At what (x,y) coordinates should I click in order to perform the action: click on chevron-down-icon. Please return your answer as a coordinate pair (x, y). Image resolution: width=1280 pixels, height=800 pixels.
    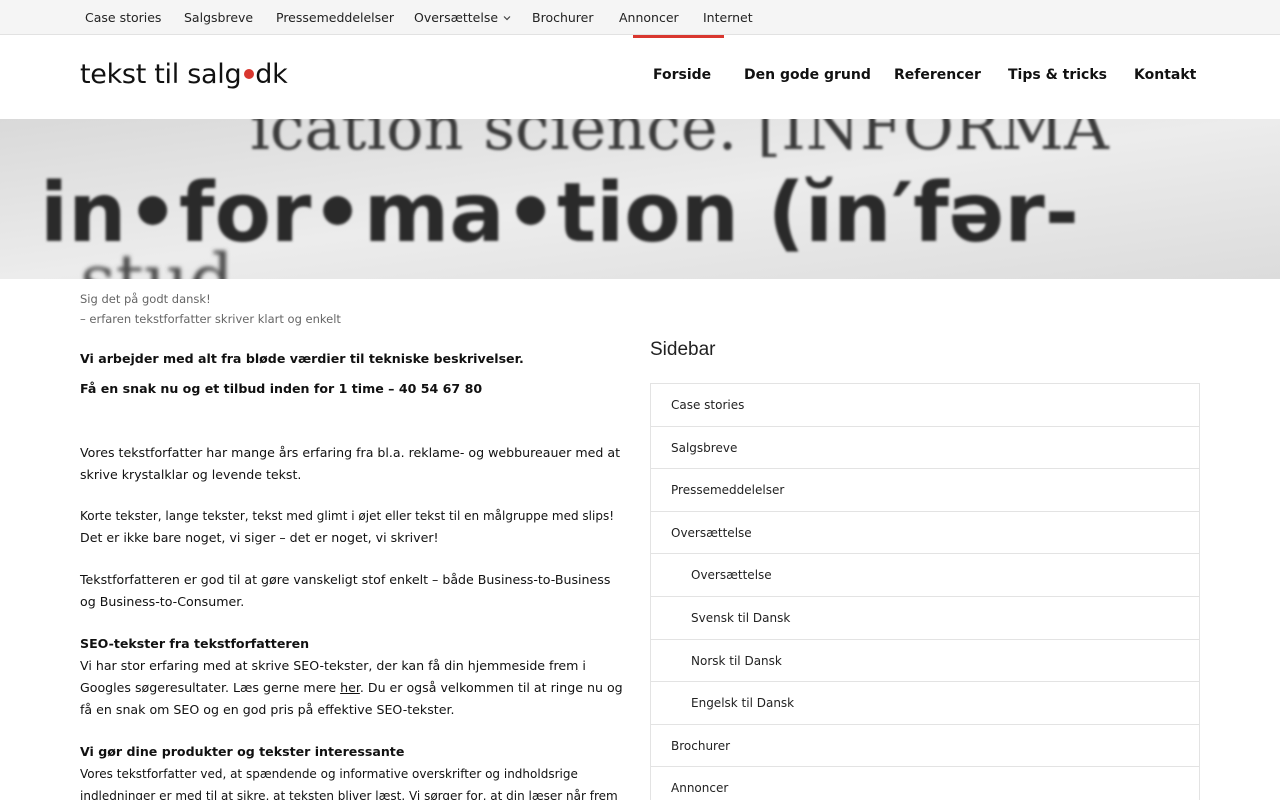
    Looking at the image, I should click on (507, 18).